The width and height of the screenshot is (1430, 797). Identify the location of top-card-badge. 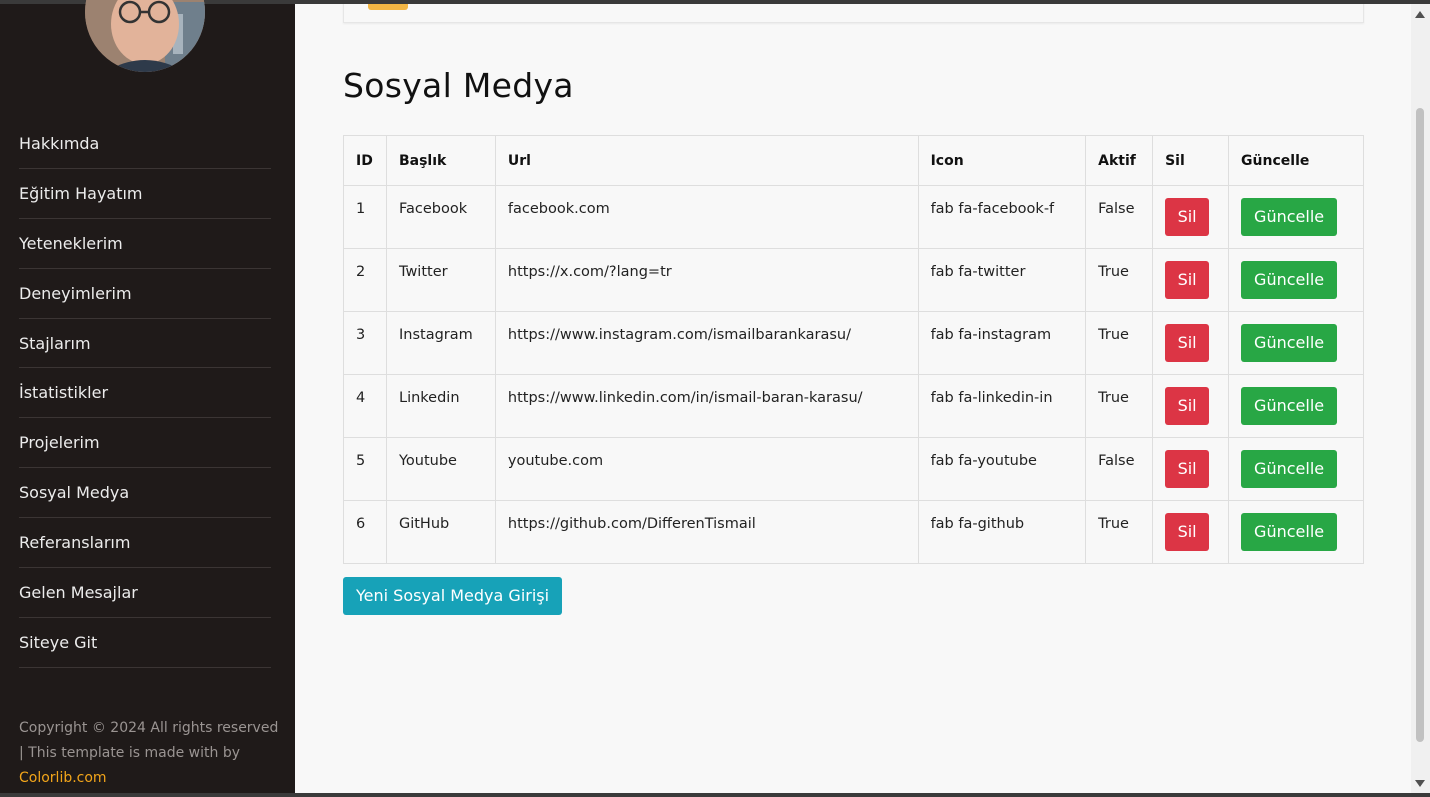
(388, 7).